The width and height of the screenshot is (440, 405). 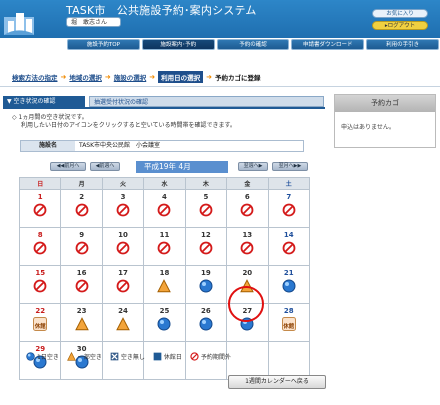 I want to click on nav-item-facility: 施設案内･予約, so click(x=178, y=44).